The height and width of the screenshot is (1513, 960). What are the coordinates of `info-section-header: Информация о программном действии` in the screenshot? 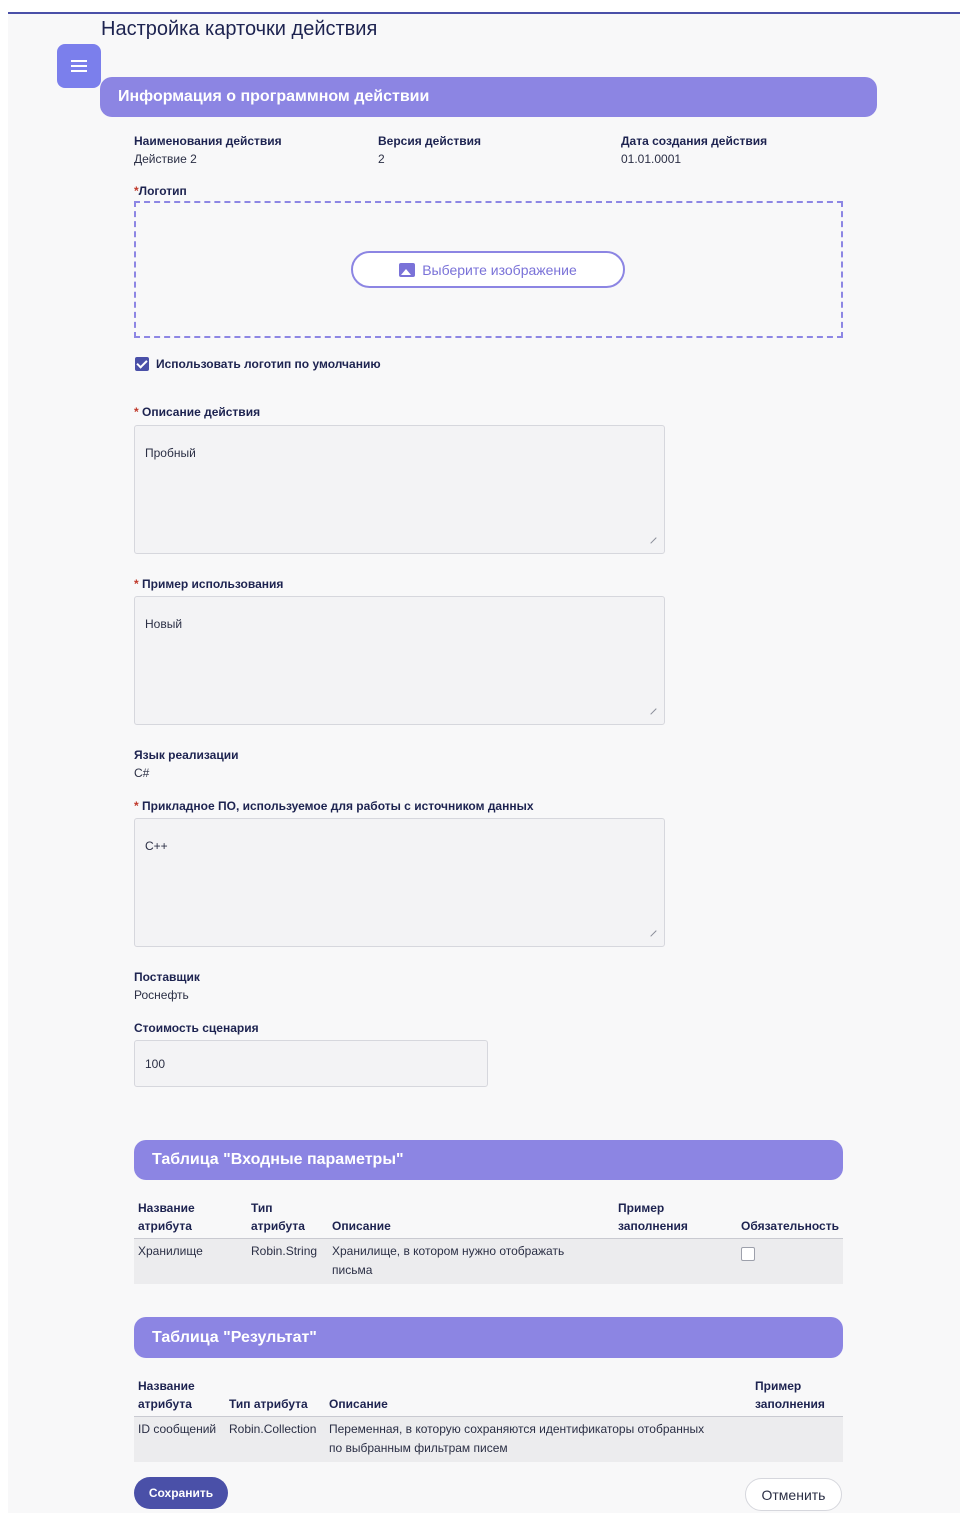 It's located at (488, 97).